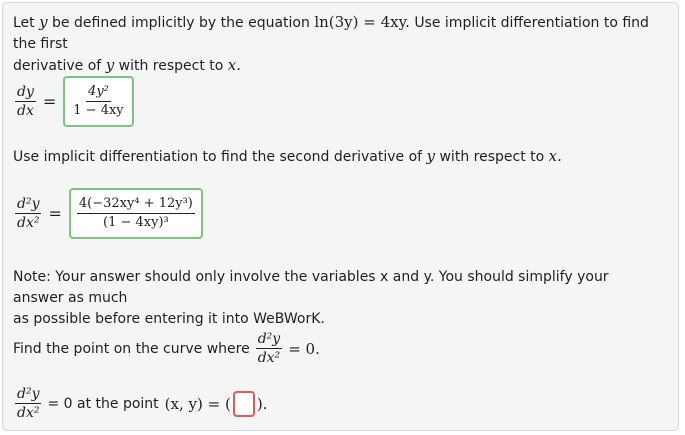  Describe the element at coordinates (25, 101) in the screenshot. I see `dy-dx-label: dy dx` at that location.